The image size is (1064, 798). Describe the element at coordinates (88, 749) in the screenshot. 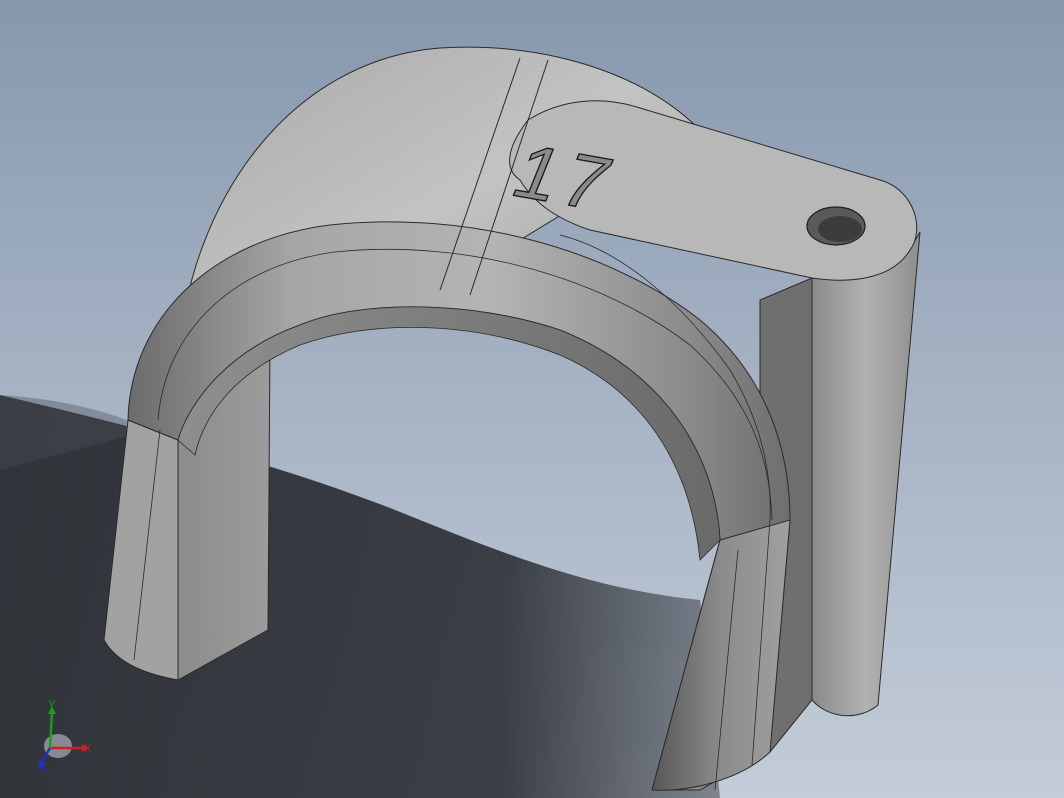

I see `x-axis-label: X` at that location.